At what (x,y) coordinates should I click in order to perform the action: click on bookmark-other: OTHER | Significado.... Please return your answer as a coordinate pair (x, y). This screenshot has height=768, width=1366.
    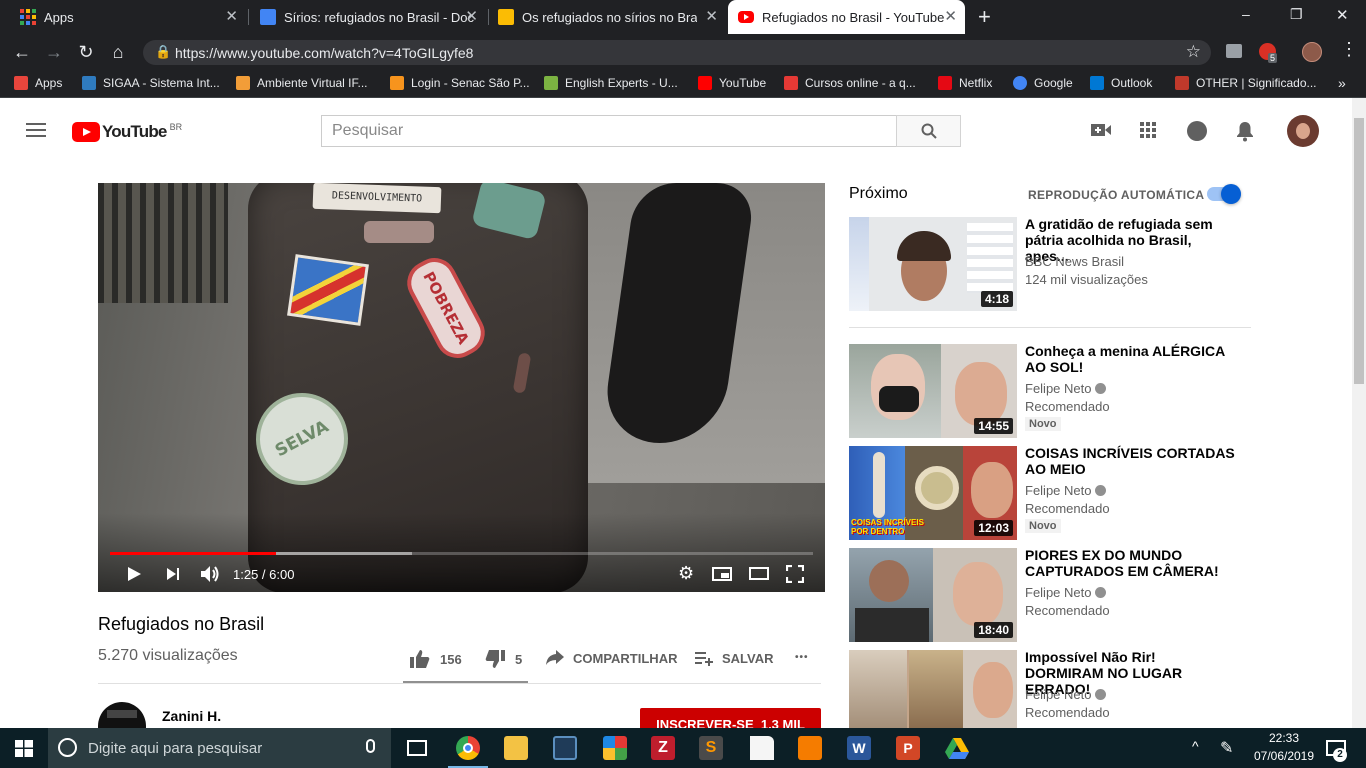
    Looking at the image, I should click on (1246, 83).